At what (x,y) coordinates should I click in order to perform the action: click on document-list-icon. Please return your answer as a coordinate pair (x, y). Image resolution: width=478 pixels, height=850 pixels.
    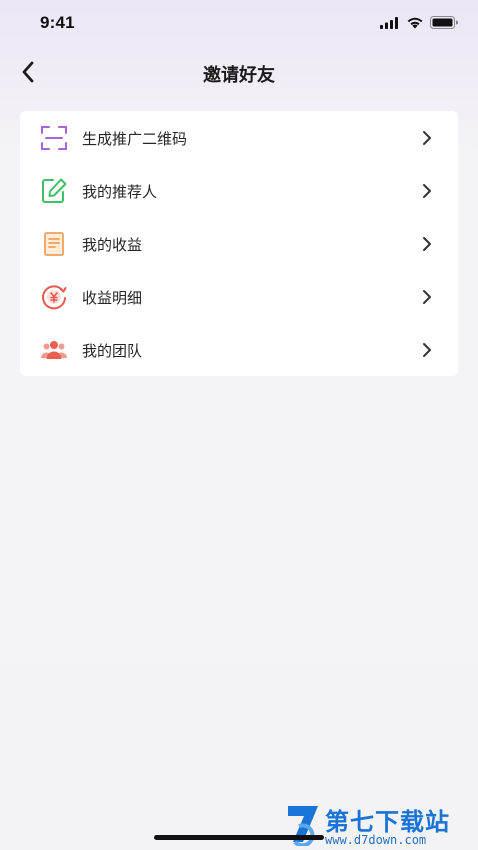
    Looking at the image, I should click on (54, 244).